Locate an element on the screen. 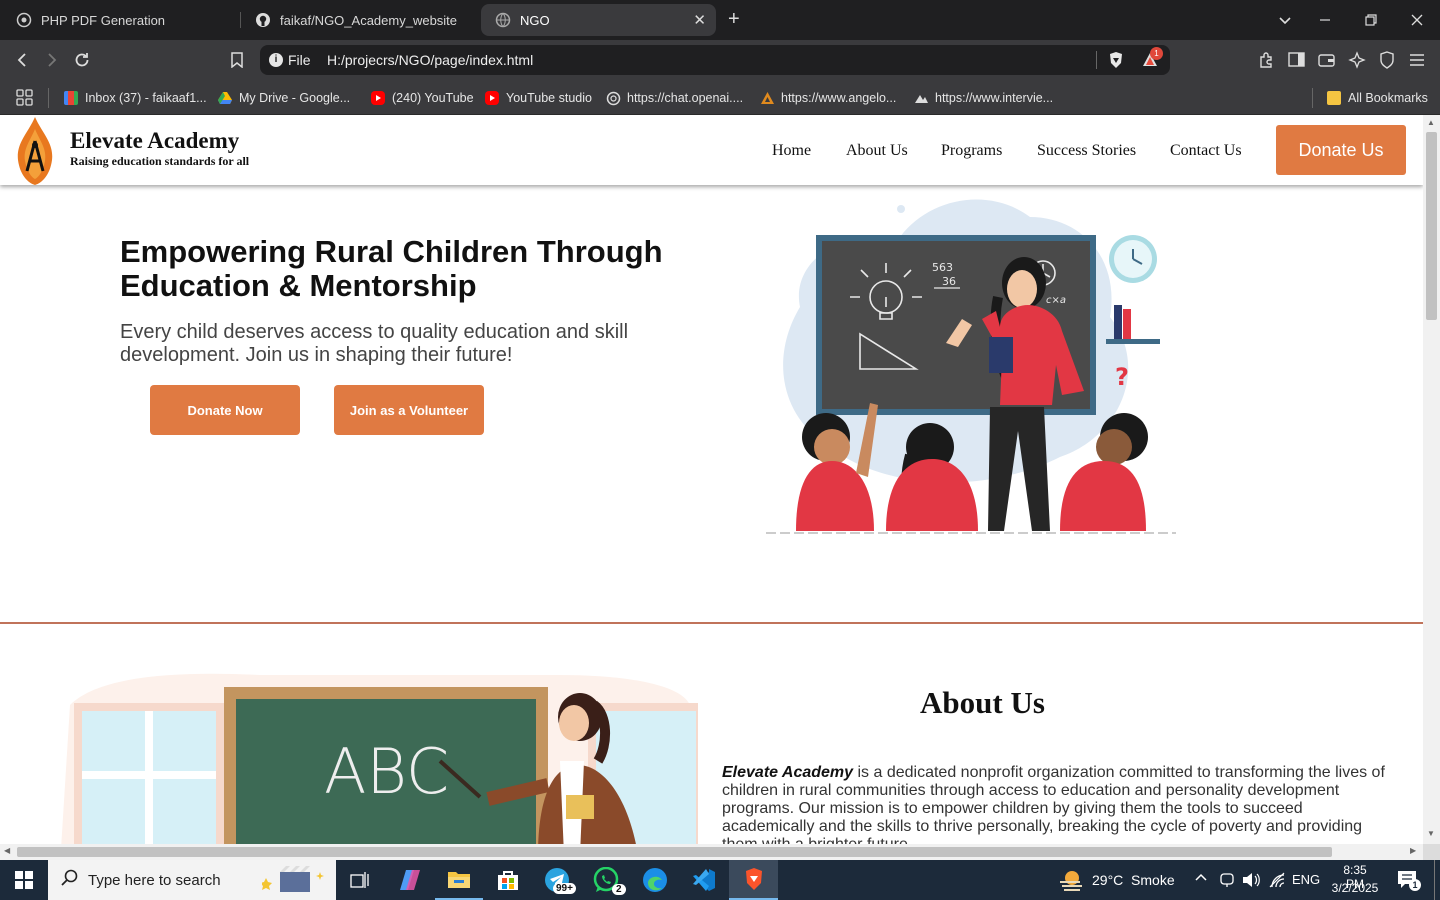 Image resolution: width=1440 pixels, height=900 pixels. bookmark-youtube: (240) YouTube is located at coordinates (422, 98).